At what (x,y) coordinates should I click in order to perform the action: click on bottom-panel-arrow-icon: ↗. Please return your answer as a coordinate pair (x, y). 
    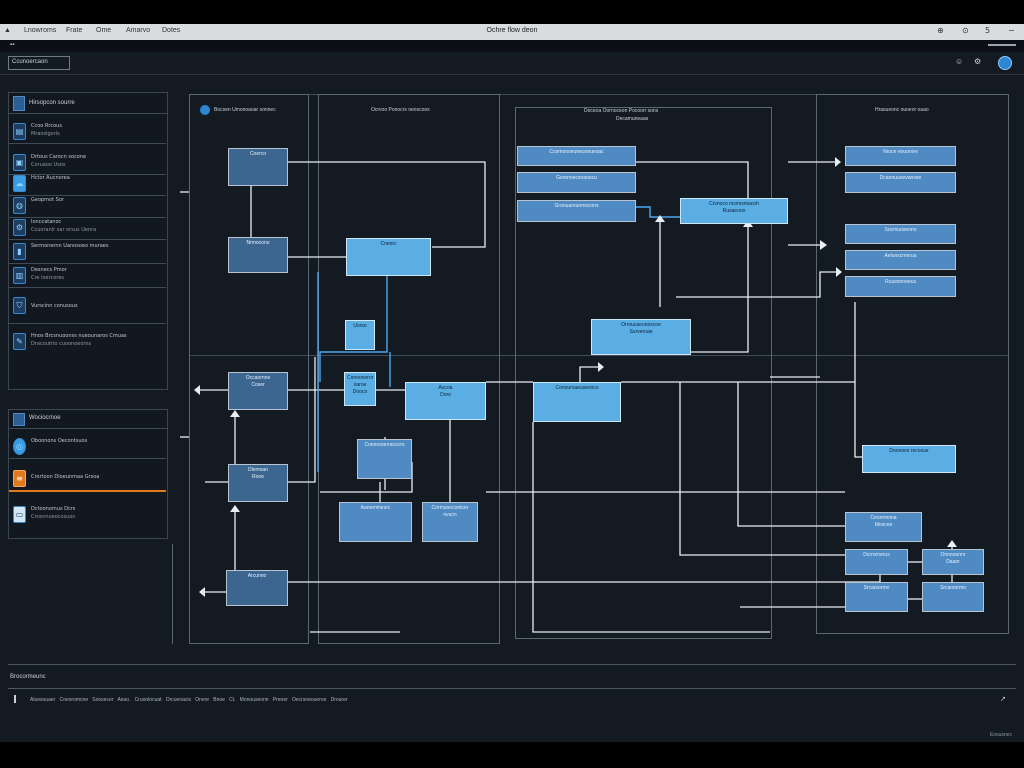
    Looking at the image, I should click on (1003, 699).